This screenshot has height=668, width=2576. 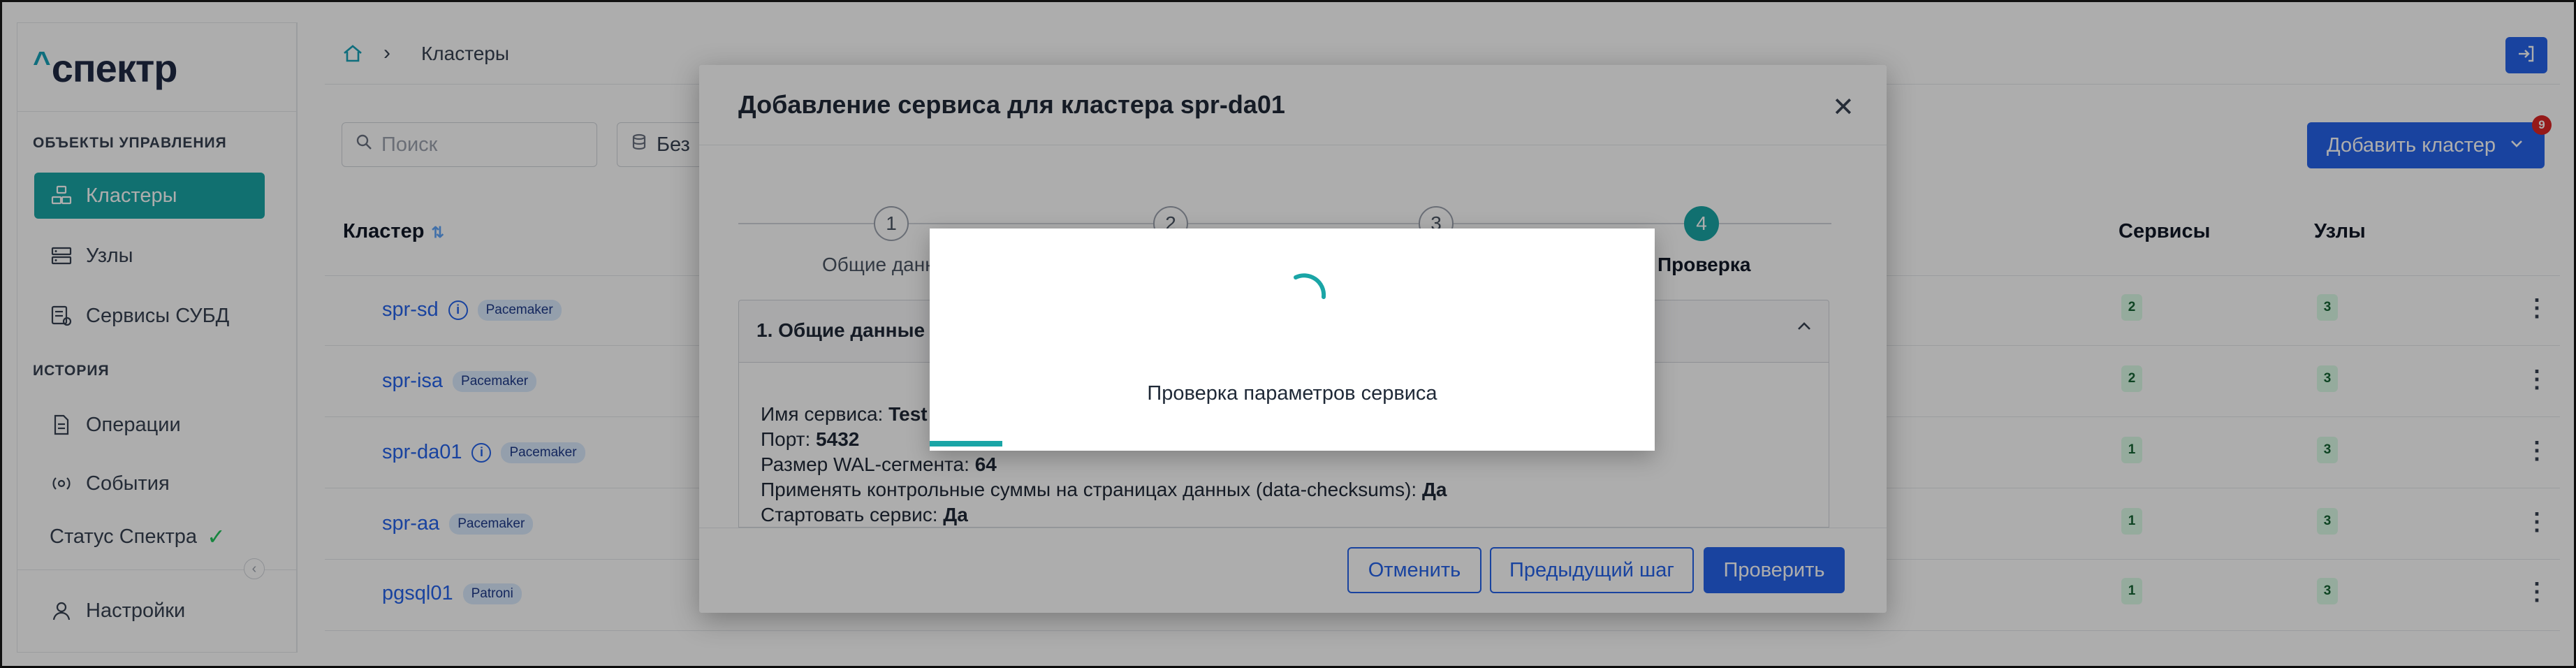 I want to click on progress-bar, so click(x=1292, y=444).